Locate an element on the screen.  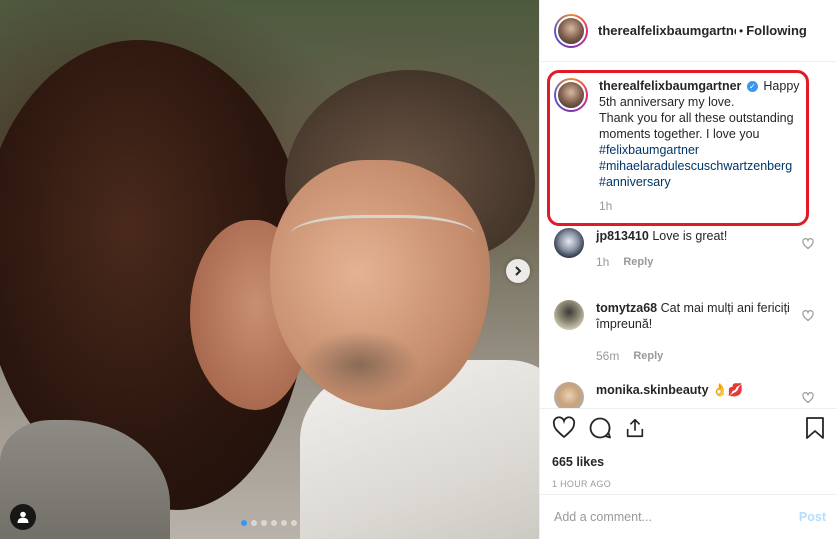
post-actions: 665 likes 1 HOUR AGO is located at coordinates (688, 448).